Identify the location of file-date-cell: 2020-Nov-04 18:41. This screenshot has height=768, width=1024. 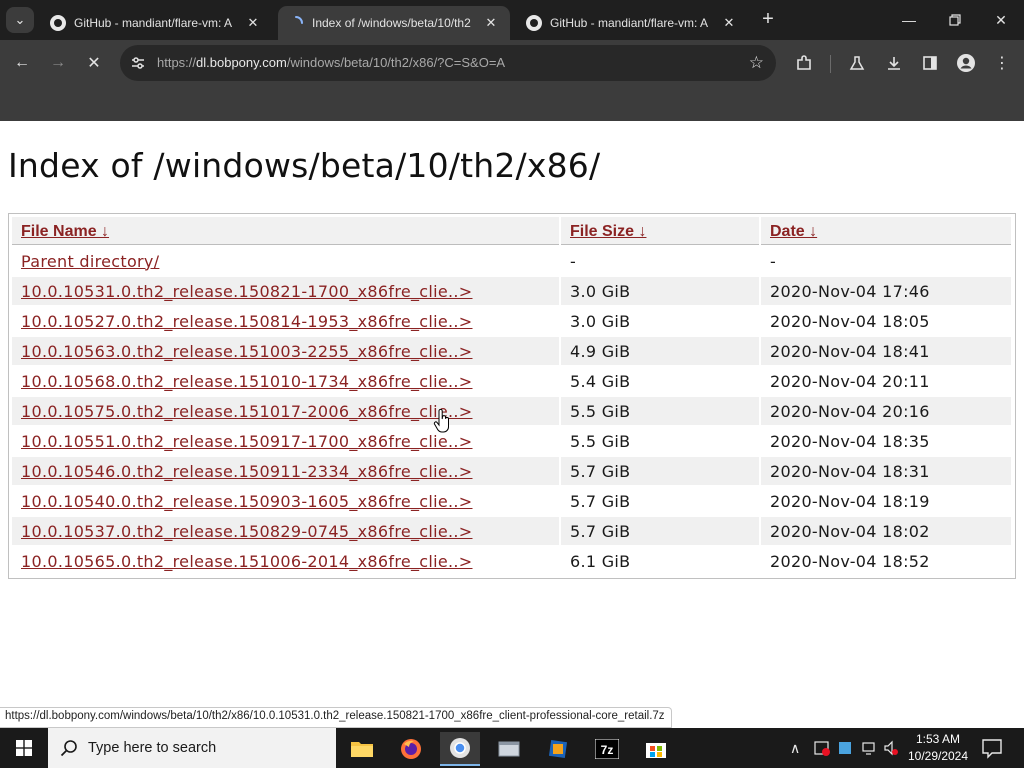
(886, 351).